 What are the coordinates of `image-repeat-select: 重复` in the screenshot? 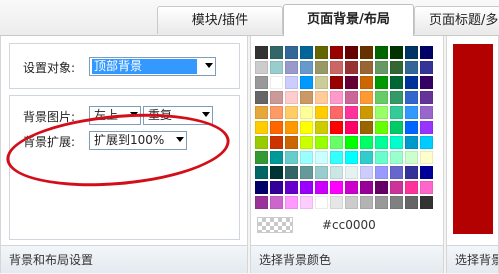 It's located at (178, 115).